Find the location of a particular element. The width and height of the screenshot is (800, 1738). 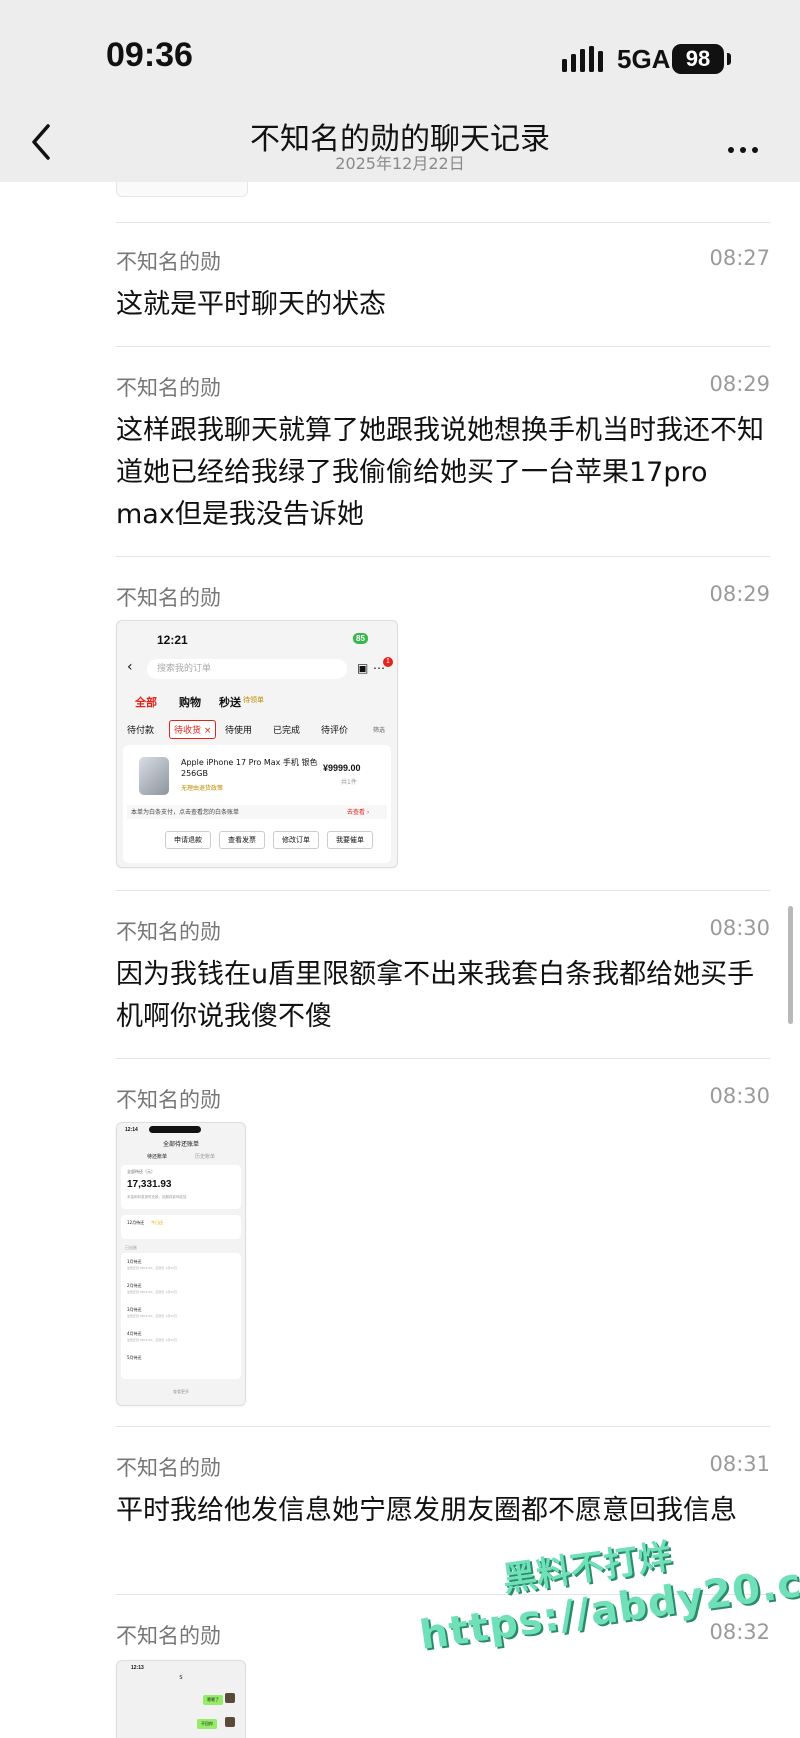

shot-search: 搜索我的订单 is located at coordinates (247, 669).